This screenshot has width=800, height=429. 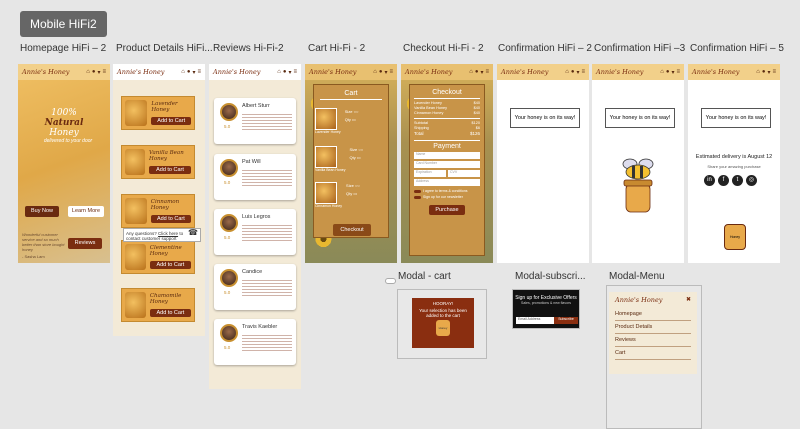 What do you see at coordinates (86, 211) in the screenshot?
I see `learn-more-button: Learn More` at bounding box center [86, 211].